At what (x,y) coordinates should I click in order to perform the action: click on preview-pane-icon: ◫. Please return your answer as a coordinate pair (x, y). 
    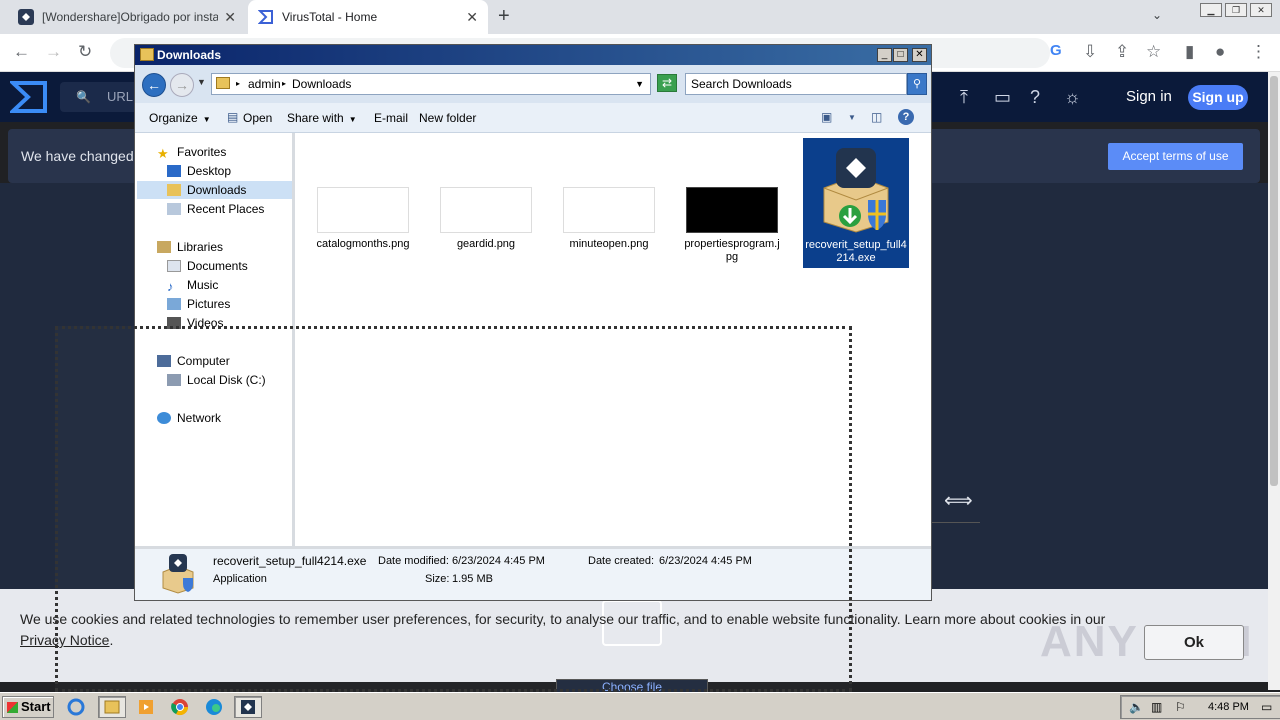
    Looking at the image, I should click on (876, 117).